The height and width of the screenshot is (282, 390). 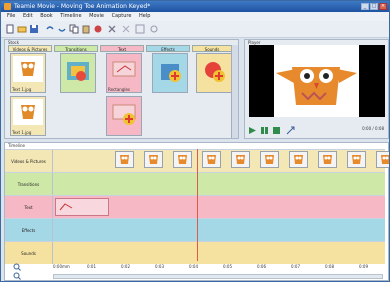 I want to click on track-label: Sounds, so click(x=29, y=253).